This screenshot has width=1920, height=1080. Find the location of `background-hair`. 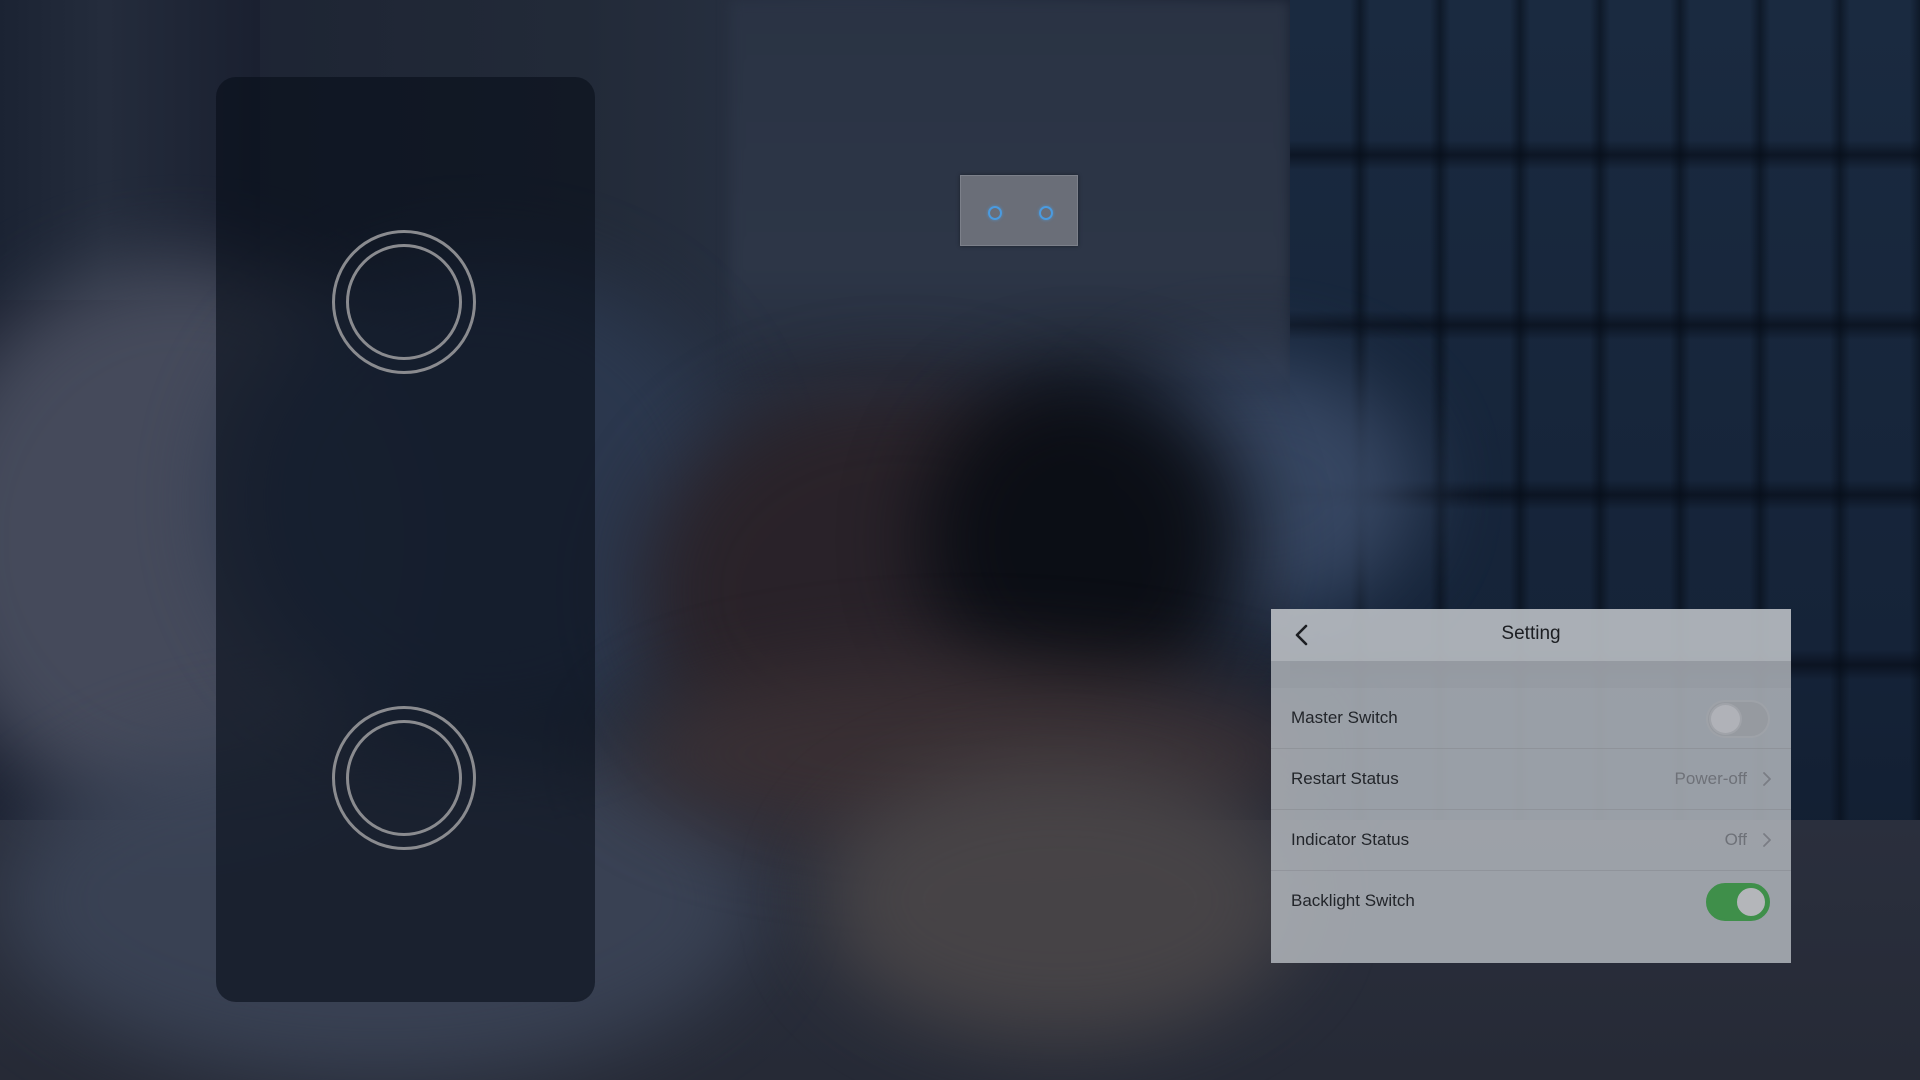

background-hair is located at coordinates (1085, 540).